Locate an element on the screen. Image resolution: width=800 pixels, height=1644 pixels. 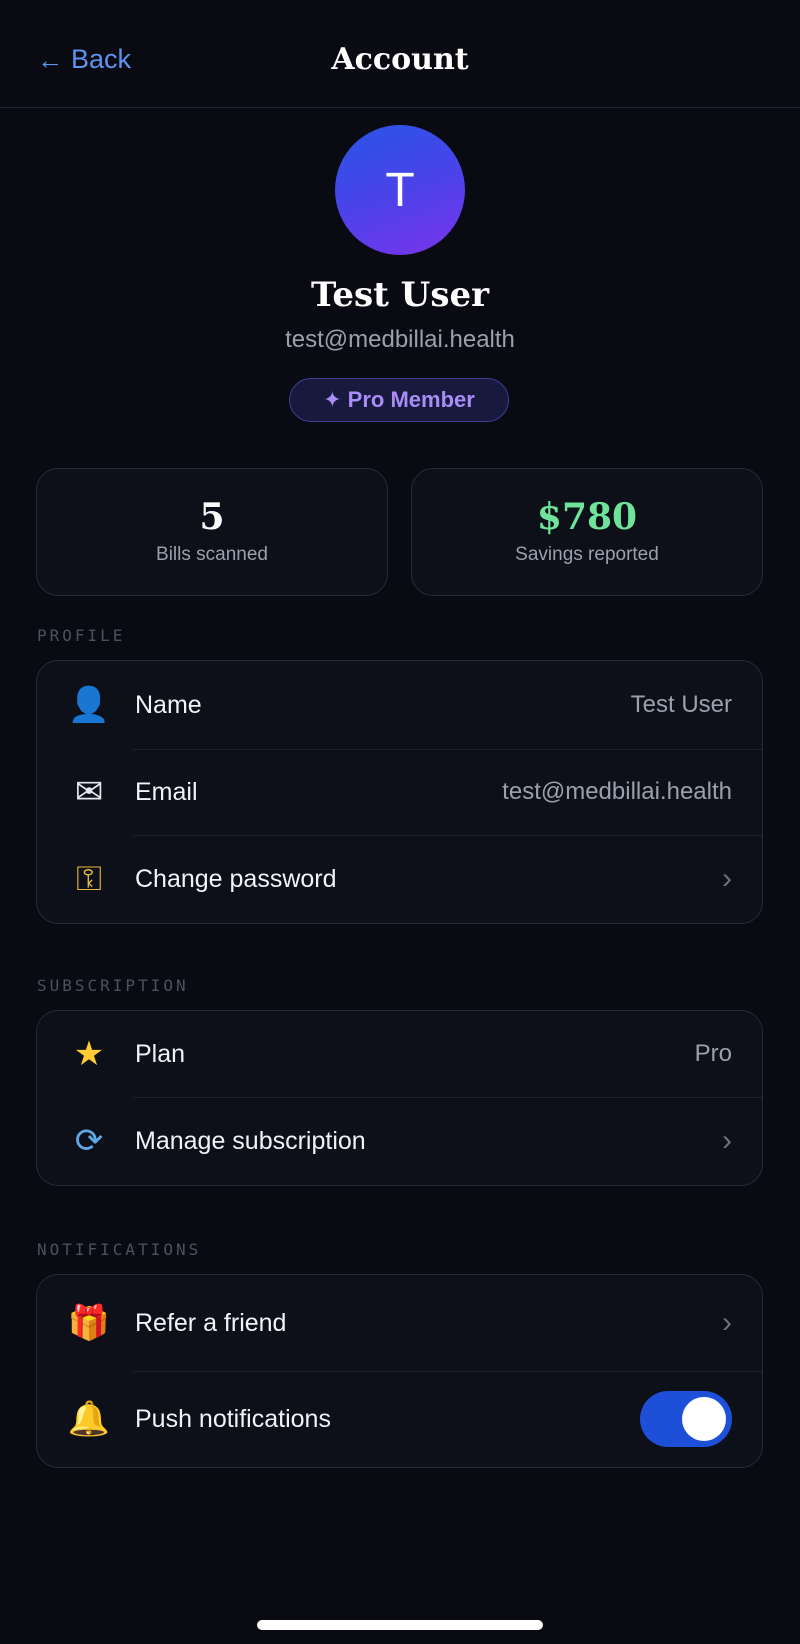
row-push-notifications: 🔔 Push notifications is located at coordinates (399, 1419).